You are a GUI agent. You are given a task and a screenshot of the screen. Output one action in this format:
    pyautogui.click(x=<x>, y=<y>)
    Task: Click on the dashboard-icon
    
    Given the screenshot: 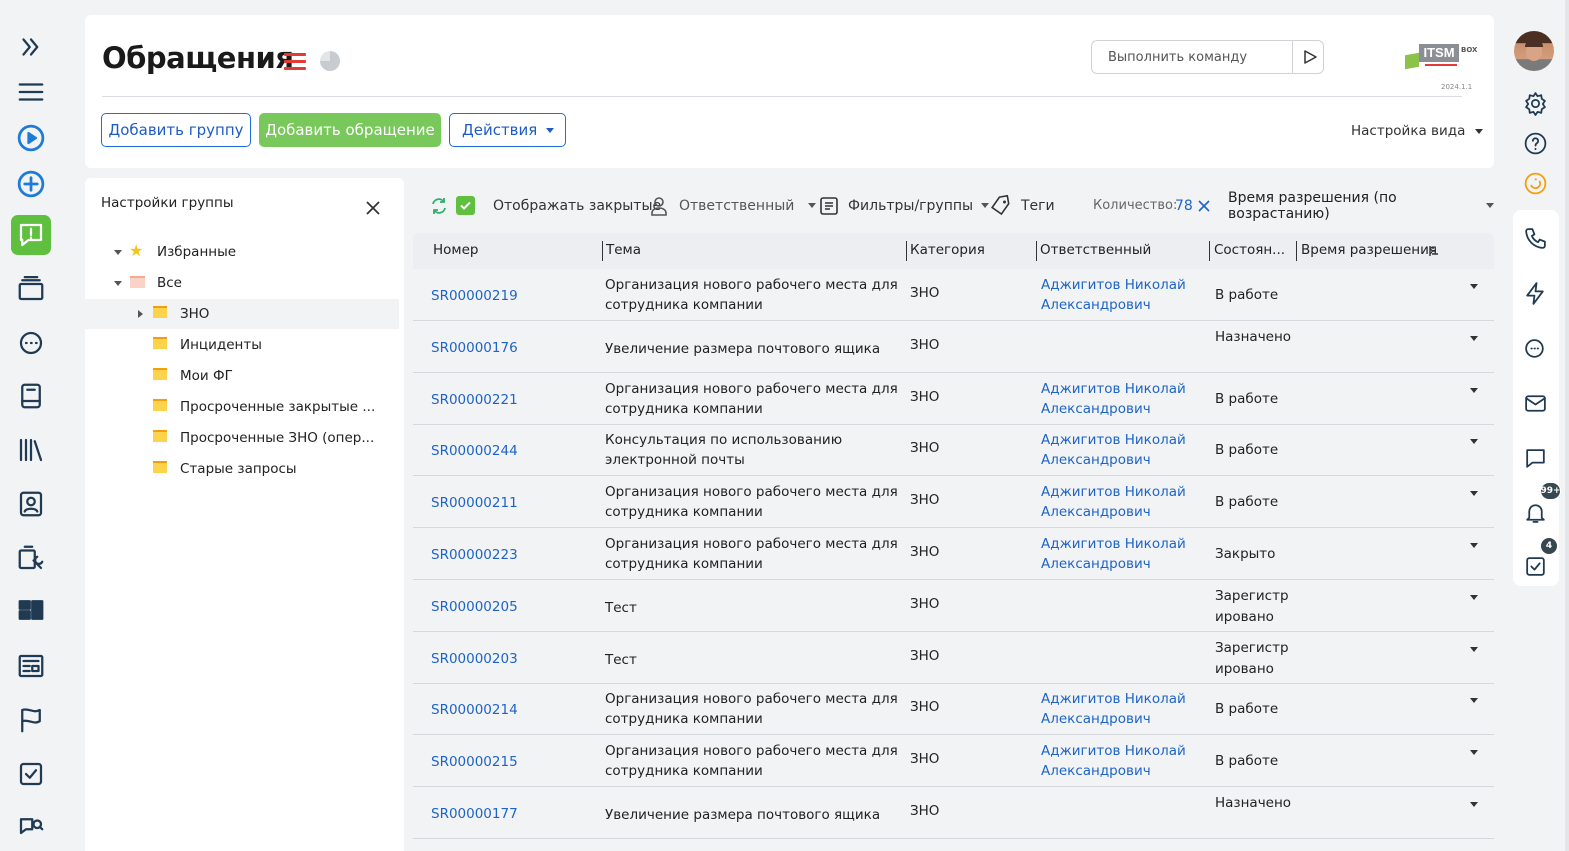 What is the action you would take?
    pyautogui.click(x=31, y=610)
    